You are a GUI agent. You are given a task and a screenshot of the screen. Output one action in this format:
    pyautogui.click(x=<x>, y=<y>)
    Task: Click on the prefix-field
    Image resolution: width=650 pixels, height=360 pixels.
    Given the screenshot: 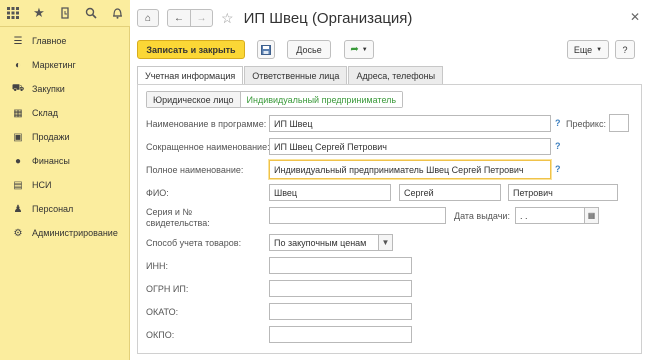 What is the action you would take?
    pyautogui.click(x=619, y=123)
    